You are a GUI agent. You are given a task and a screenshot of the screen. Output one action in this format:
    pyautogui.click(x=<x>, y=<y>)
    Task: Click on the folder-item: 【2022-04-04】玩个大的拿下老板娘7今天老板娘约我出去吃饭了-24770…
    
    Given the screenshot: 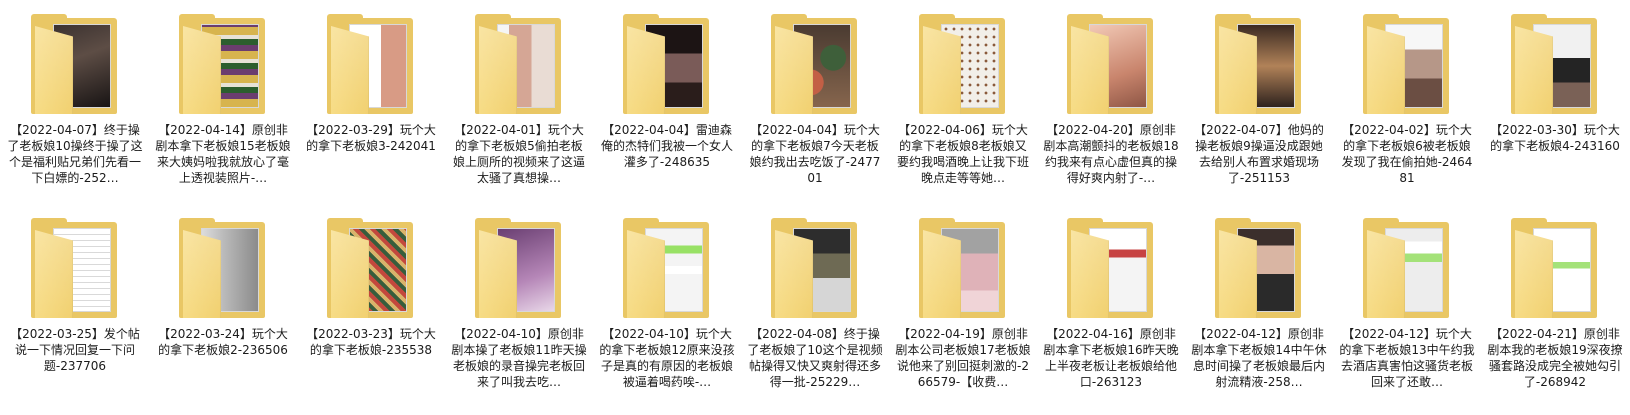 What is the action you would take?
    pyautogui.click(x=815, y=102)
    